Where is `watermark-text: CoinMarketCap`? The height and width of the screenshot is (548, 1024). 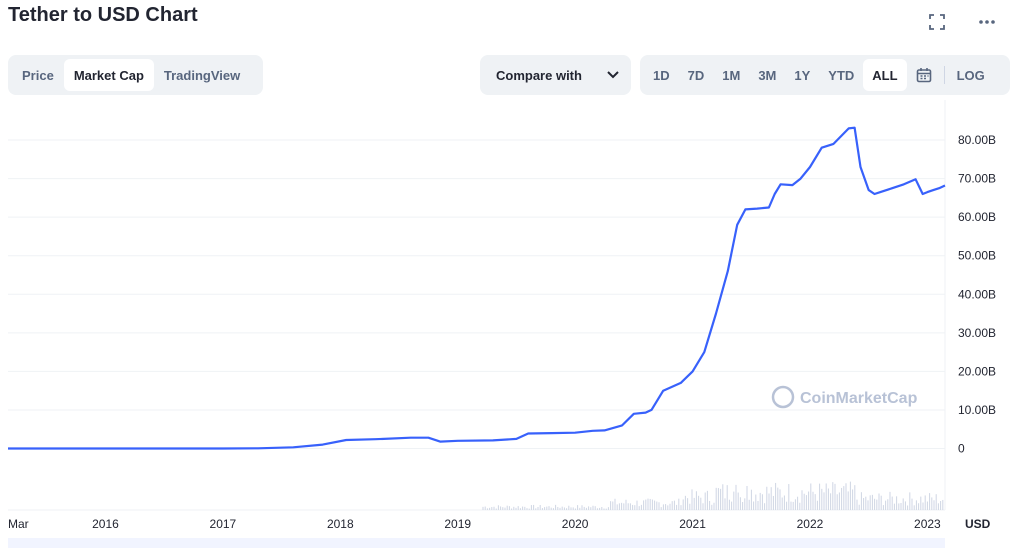 watermark-text: CoinMarketCap is located at coordinates (859, 398).